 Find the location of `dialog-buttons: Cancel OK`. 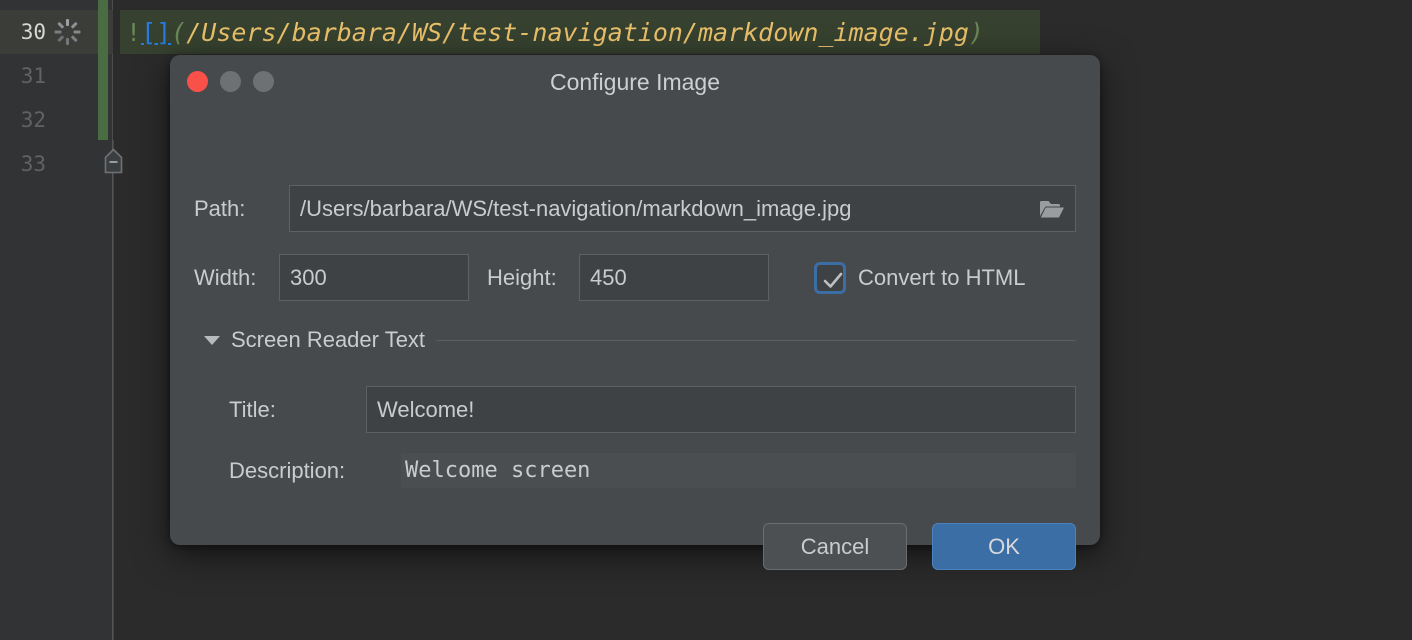

dialog-buttons: Cancel OK is located at coordinates (919, 546).